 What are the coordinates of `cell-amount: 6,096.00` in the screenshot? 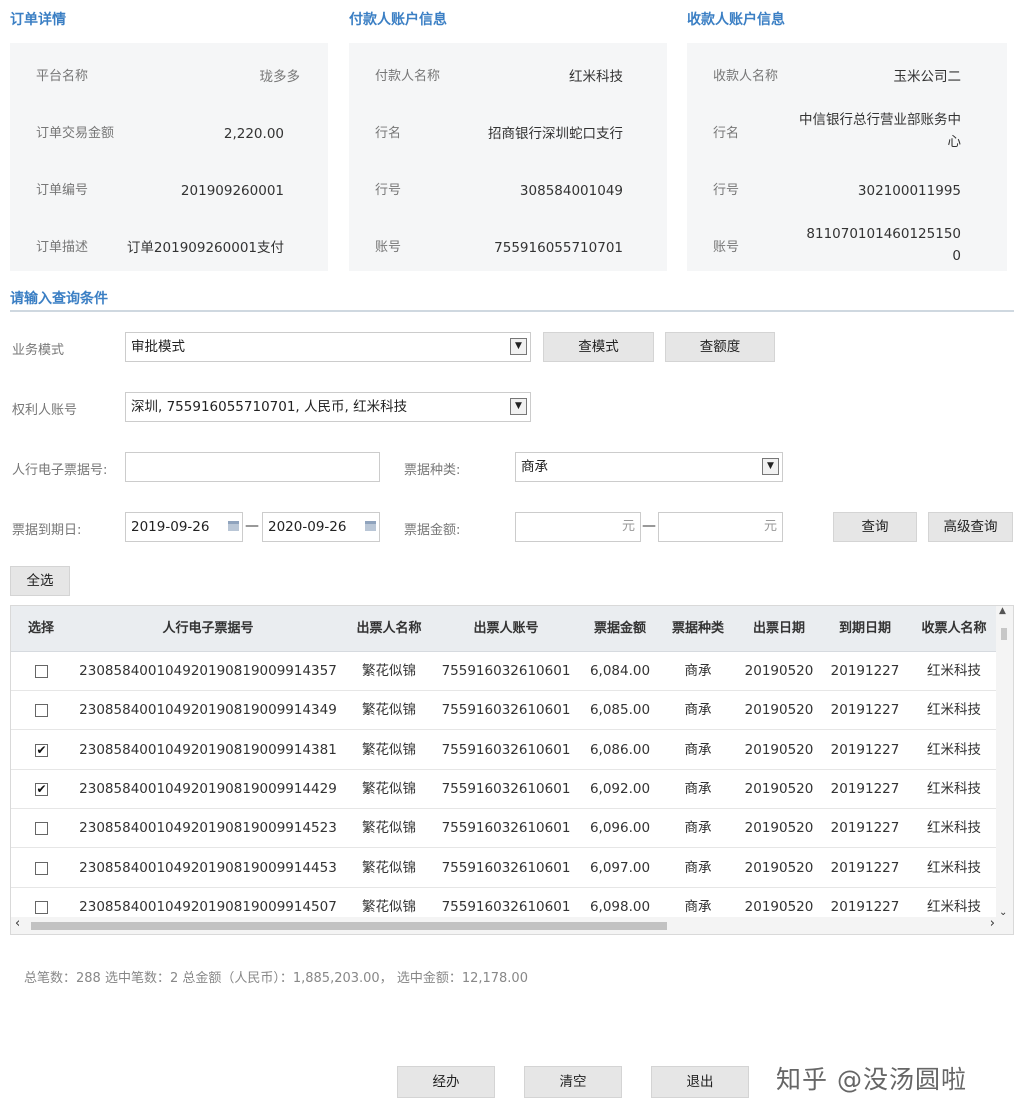 It's located at (620, 828).